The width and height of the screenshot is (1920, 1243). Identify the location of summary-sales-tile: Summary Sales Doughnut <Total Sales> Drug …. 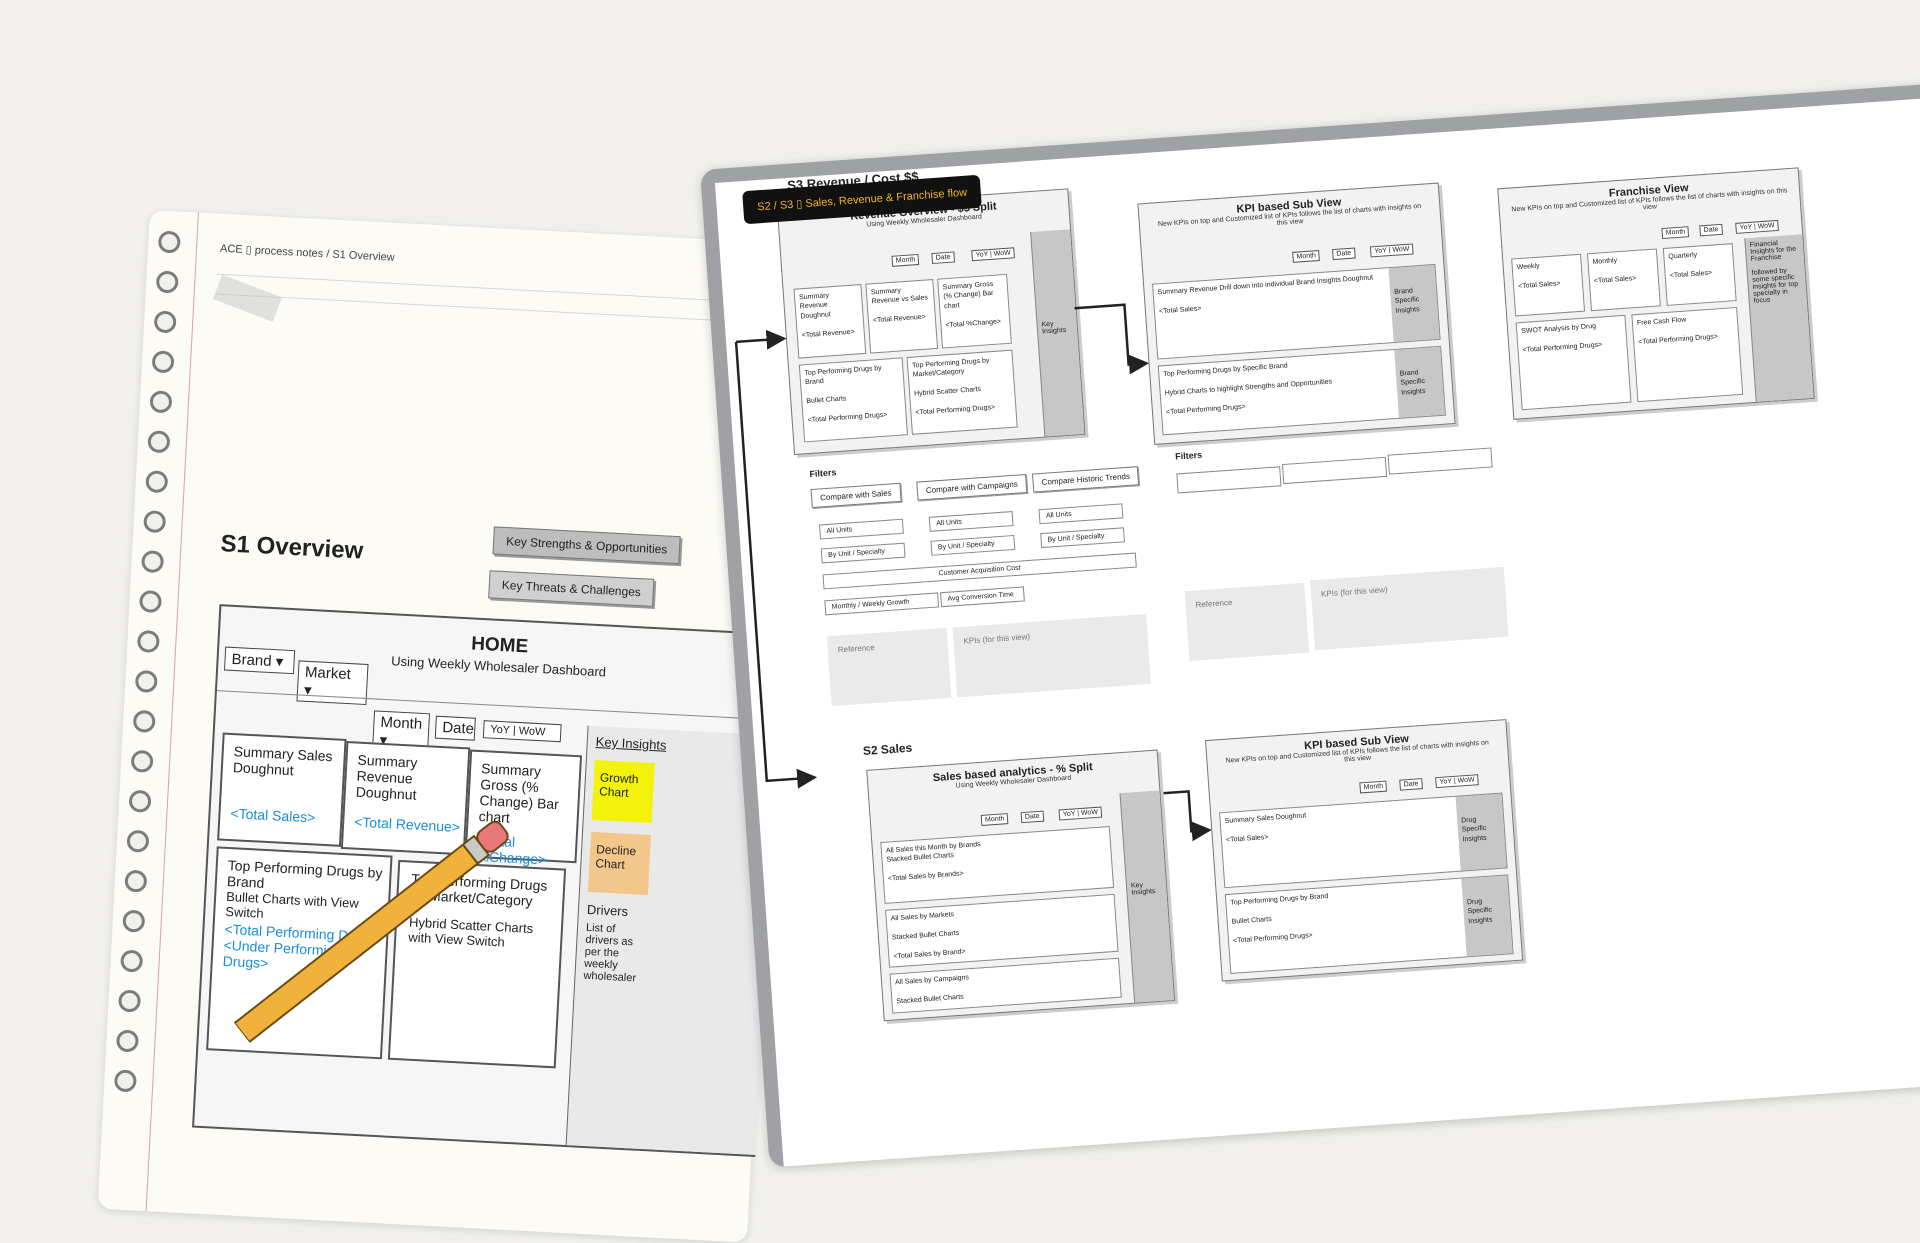
(1363, 840).